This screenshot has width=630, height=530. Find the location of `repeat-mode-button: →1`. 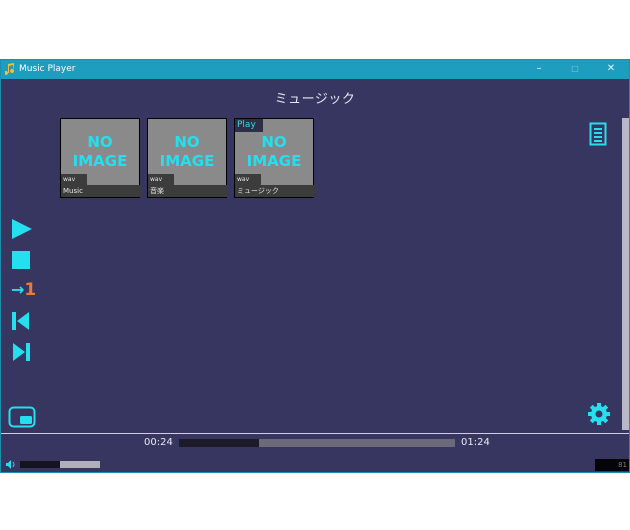

repeat-mode-button: →1 is located at coordinates (26, 291).